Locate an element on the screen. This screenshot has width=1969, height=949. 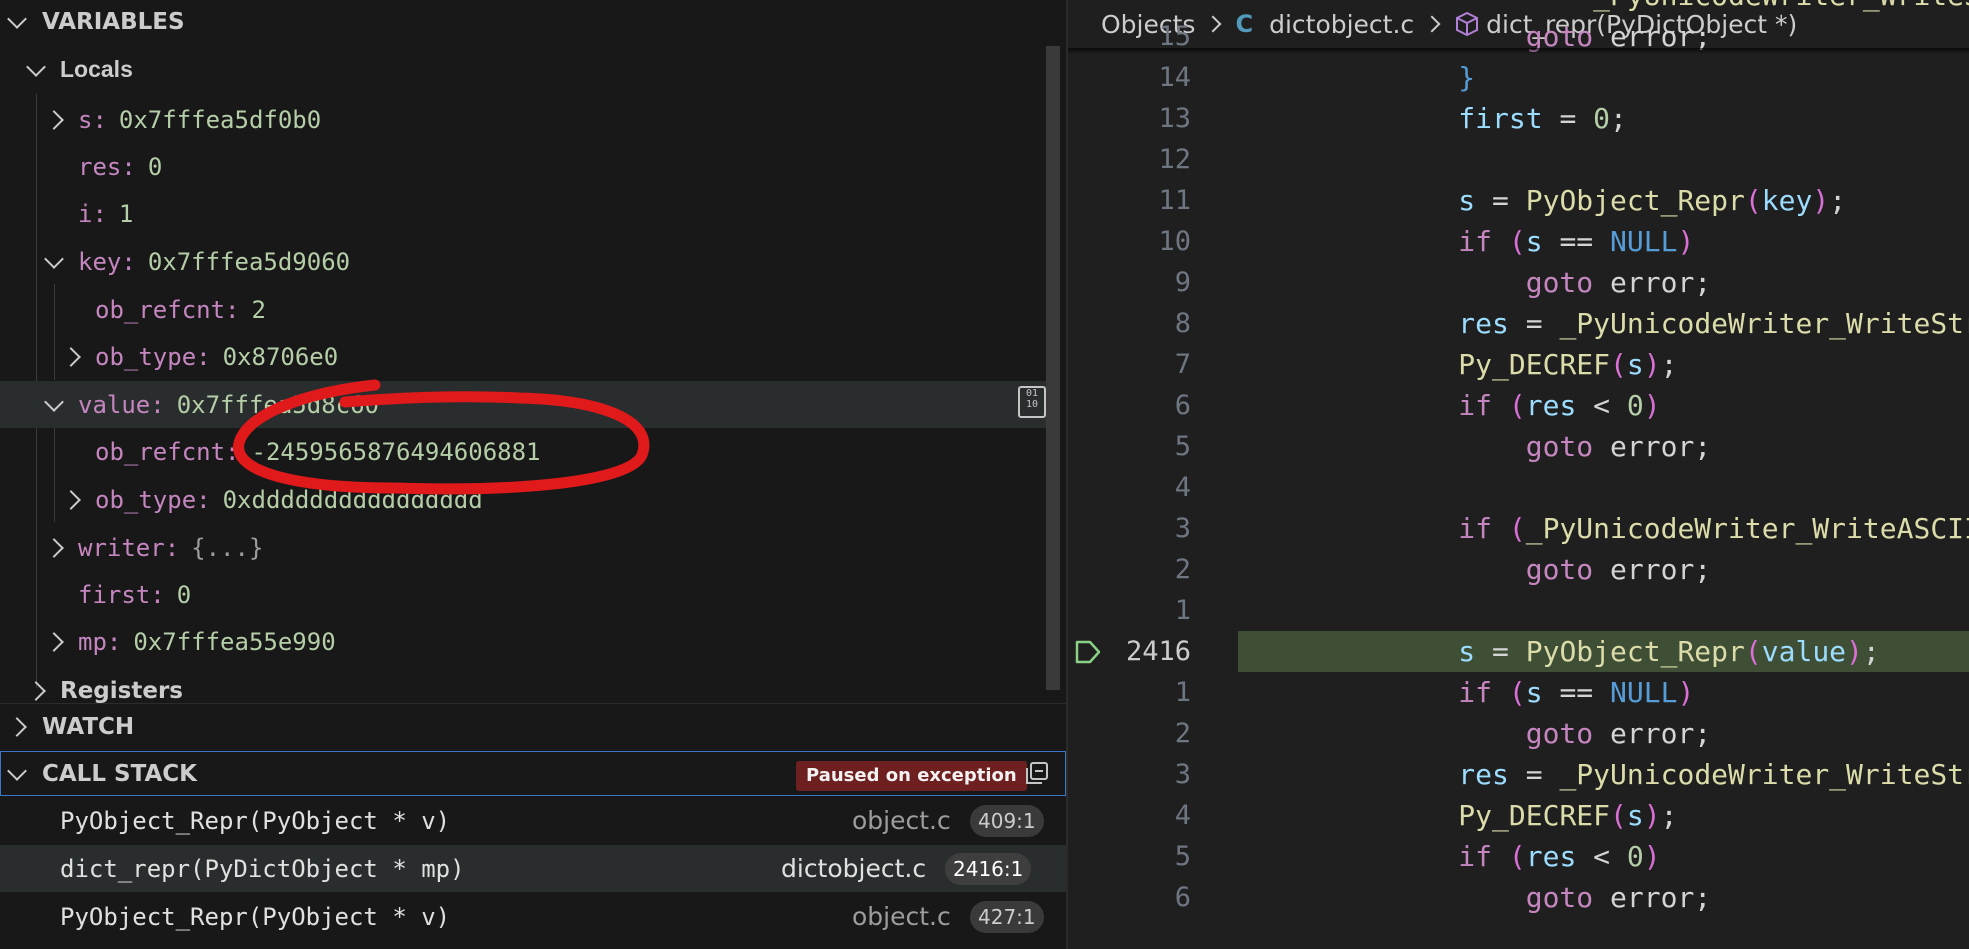
code-line: 14 } is located at coordinates (1518, 77).